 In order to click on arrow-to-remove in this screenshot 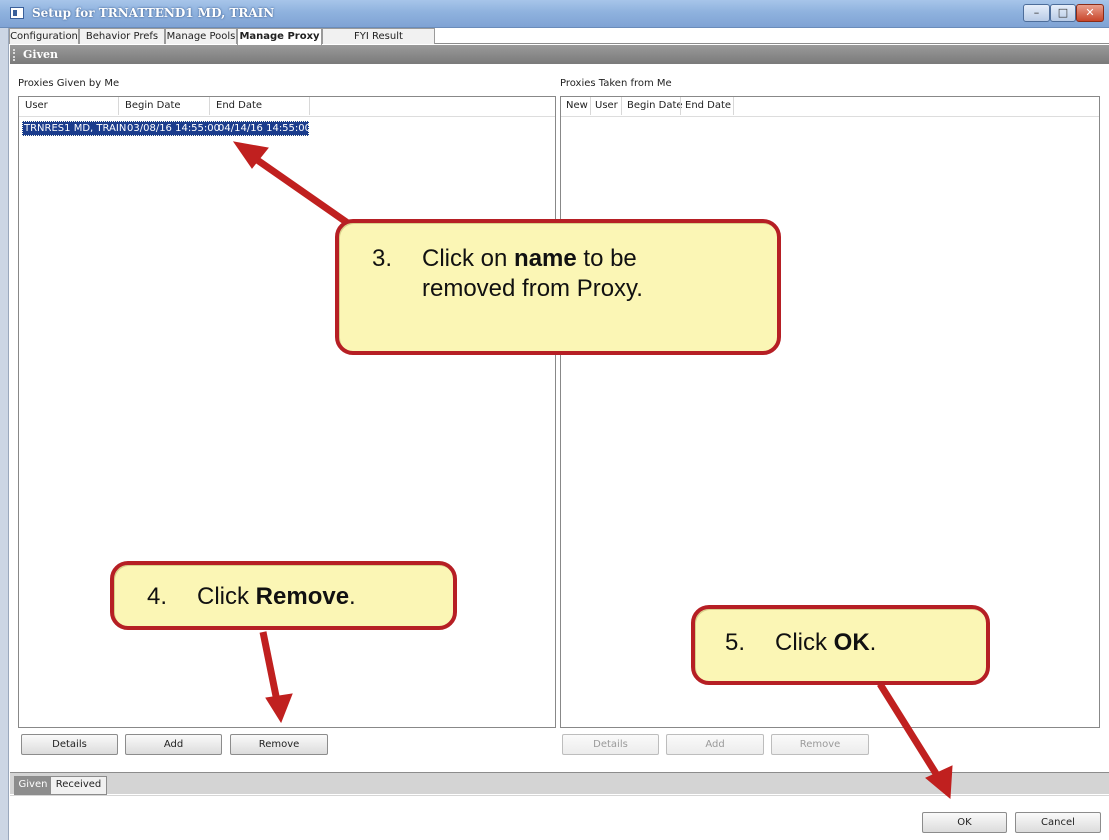, I will do `click(270, 669)`.